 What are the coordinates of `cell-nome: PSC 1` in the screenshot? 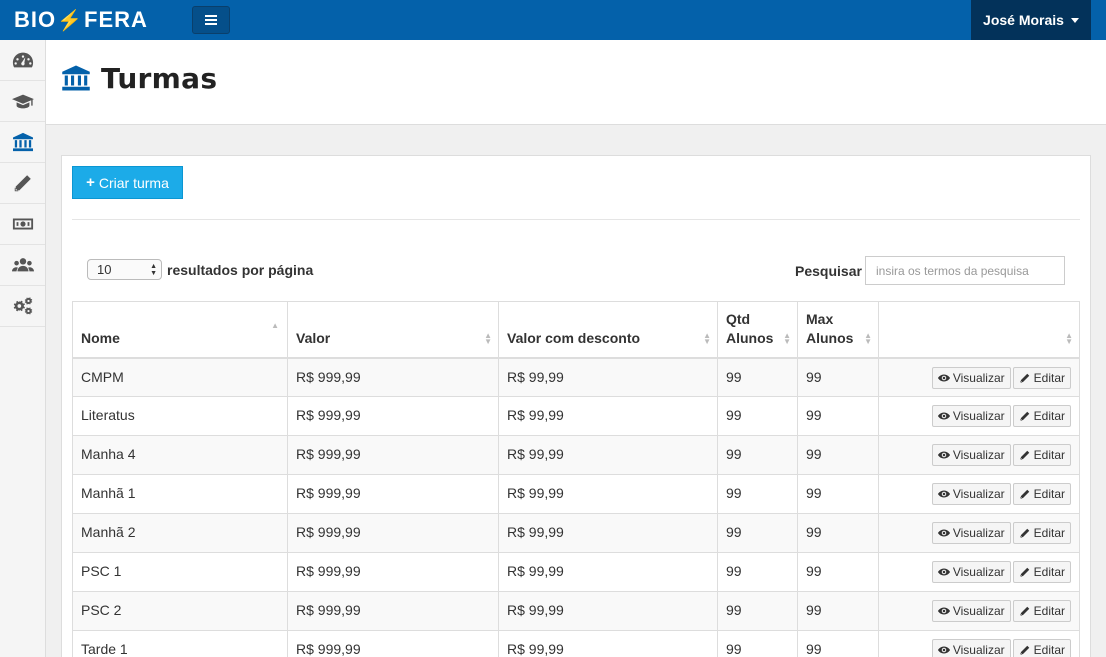 It's located at (180, 572).